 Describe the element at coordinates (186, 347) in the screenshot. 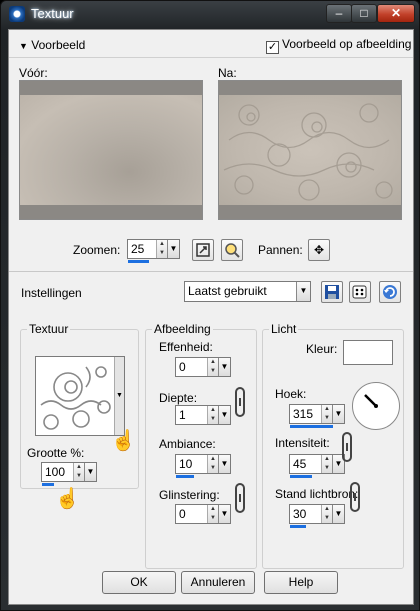

I see `smoothness-label: Effenheid:` at that location.